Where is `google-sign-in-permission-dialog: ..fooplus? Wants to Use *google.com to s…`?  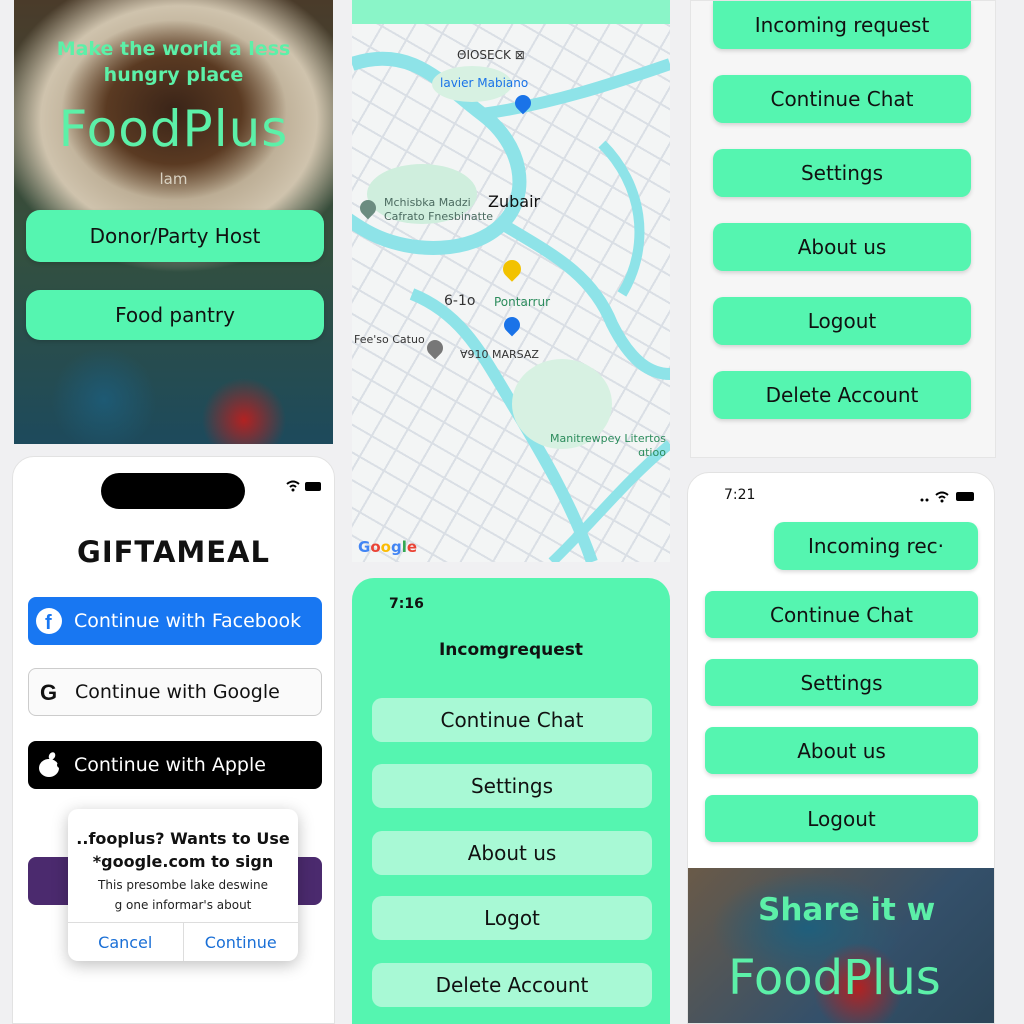
google-sign-in-permission-dialog: ..fooplus? Wants to Use *google.com to s… is located at coordinates (183, 885).